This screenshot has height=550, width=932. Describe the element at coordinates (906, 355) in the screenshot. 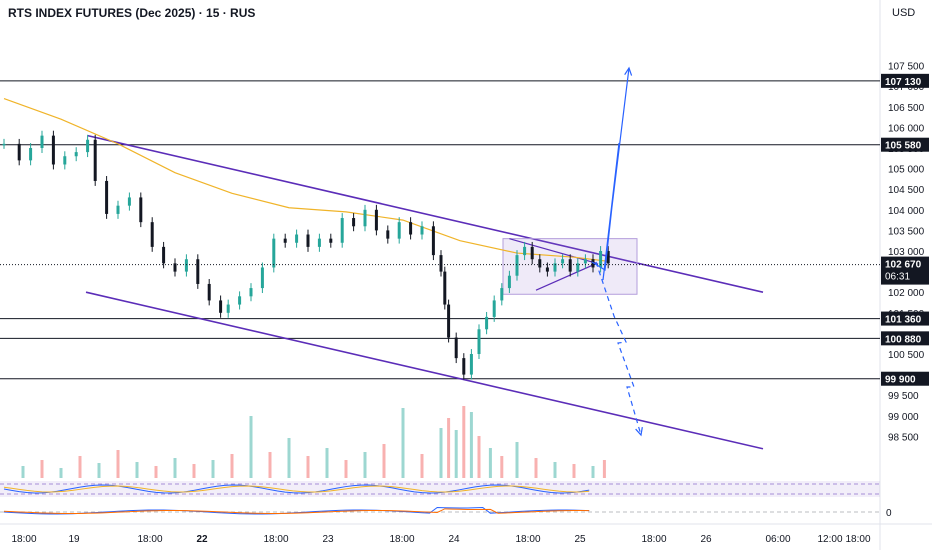

I see `y-tick-label: 100 500` at that location.